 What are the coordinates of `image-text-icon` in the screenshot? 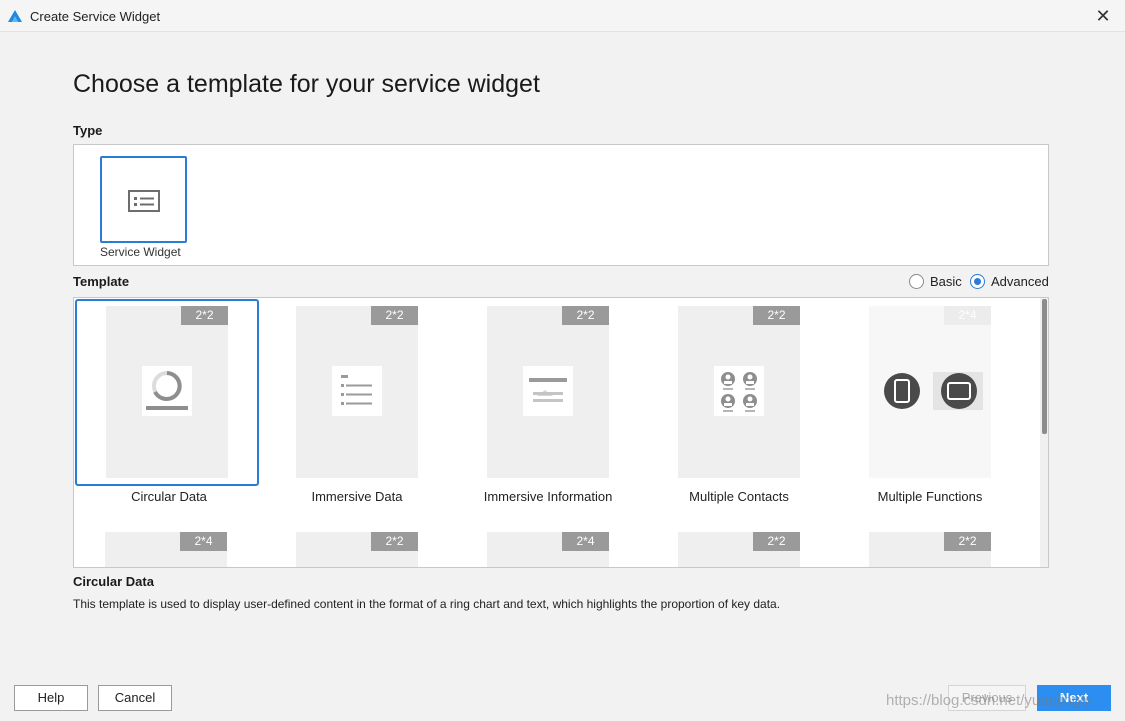 It's located at (548, 391).